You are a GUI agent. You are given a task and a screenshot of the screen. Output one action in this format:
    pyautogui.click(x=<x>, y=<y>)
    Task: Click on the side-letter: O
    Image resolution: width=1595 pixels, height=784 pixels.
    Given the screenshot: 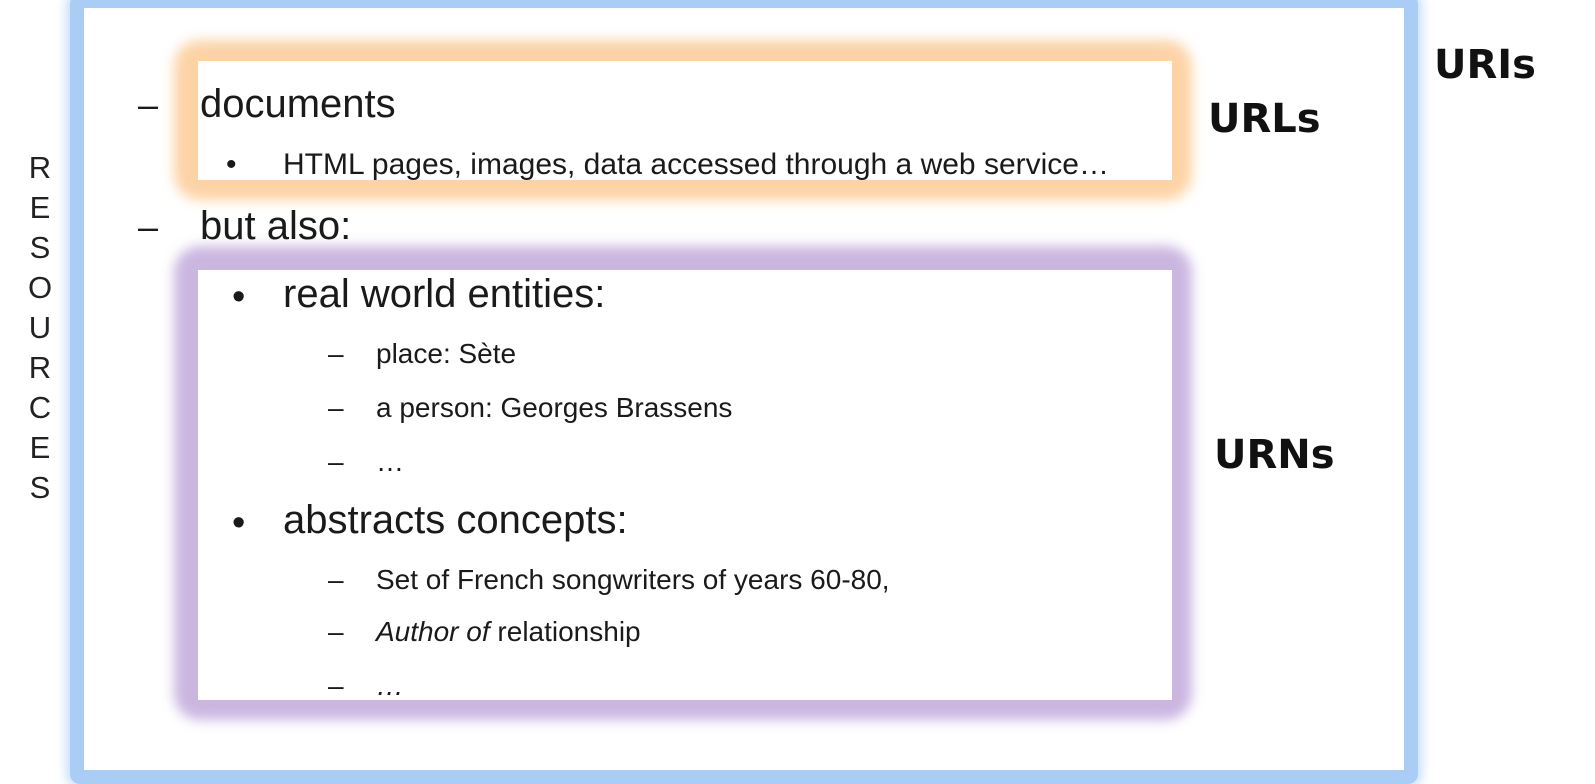 What is the action you would take?
    pyautogui.click(x=40, y=287)
    